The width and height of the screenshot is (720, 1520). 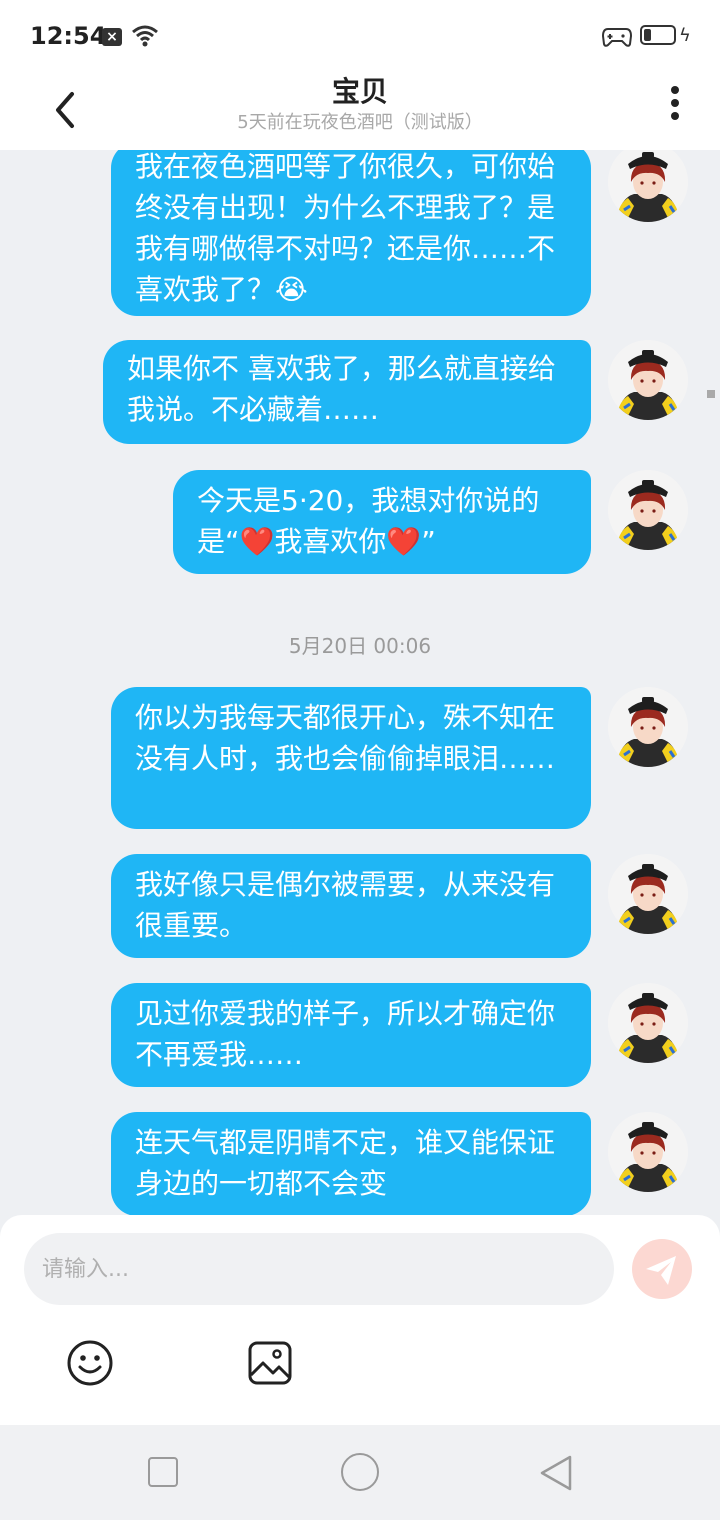 I want to click on wifi-icon, so click(x=145, y=38).